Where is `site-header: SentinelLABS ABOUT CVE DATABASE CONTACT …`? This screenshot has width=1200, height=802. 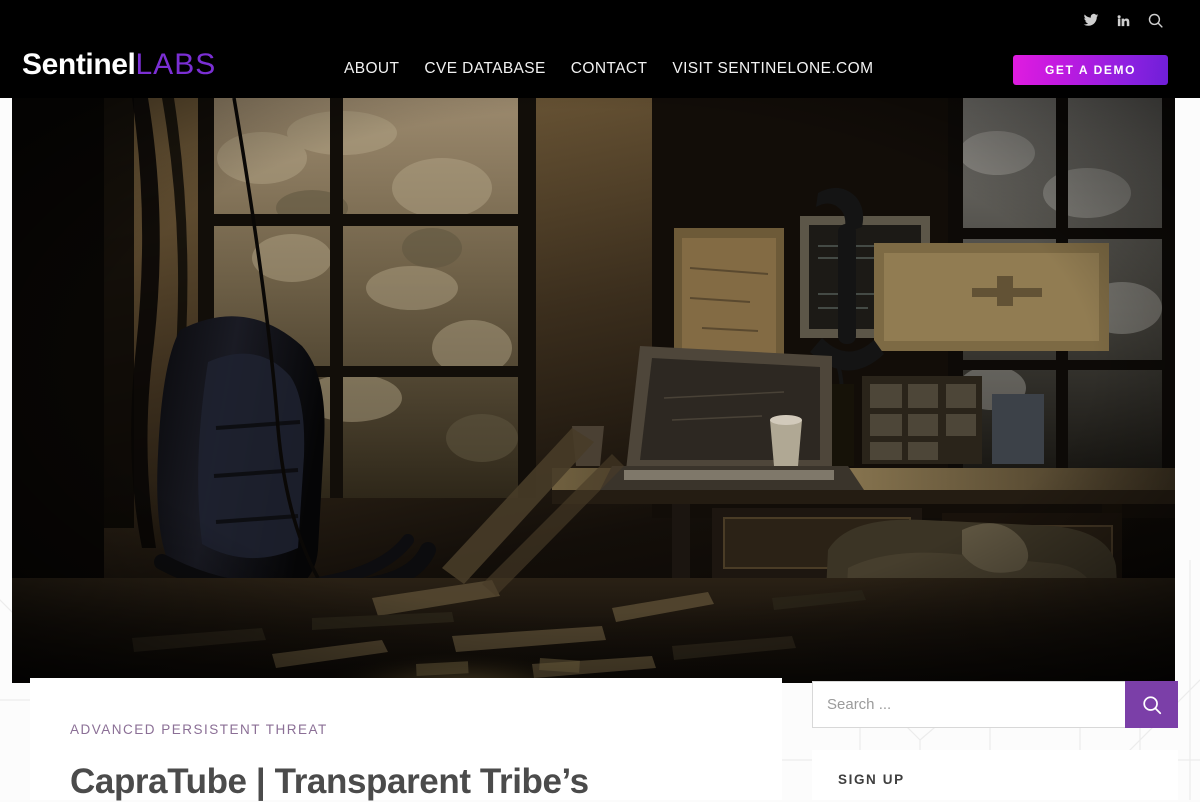 site-header: SentinelLABS ABOUT CVE DATABASE CONTACT … is located at coordinates (600, 49).